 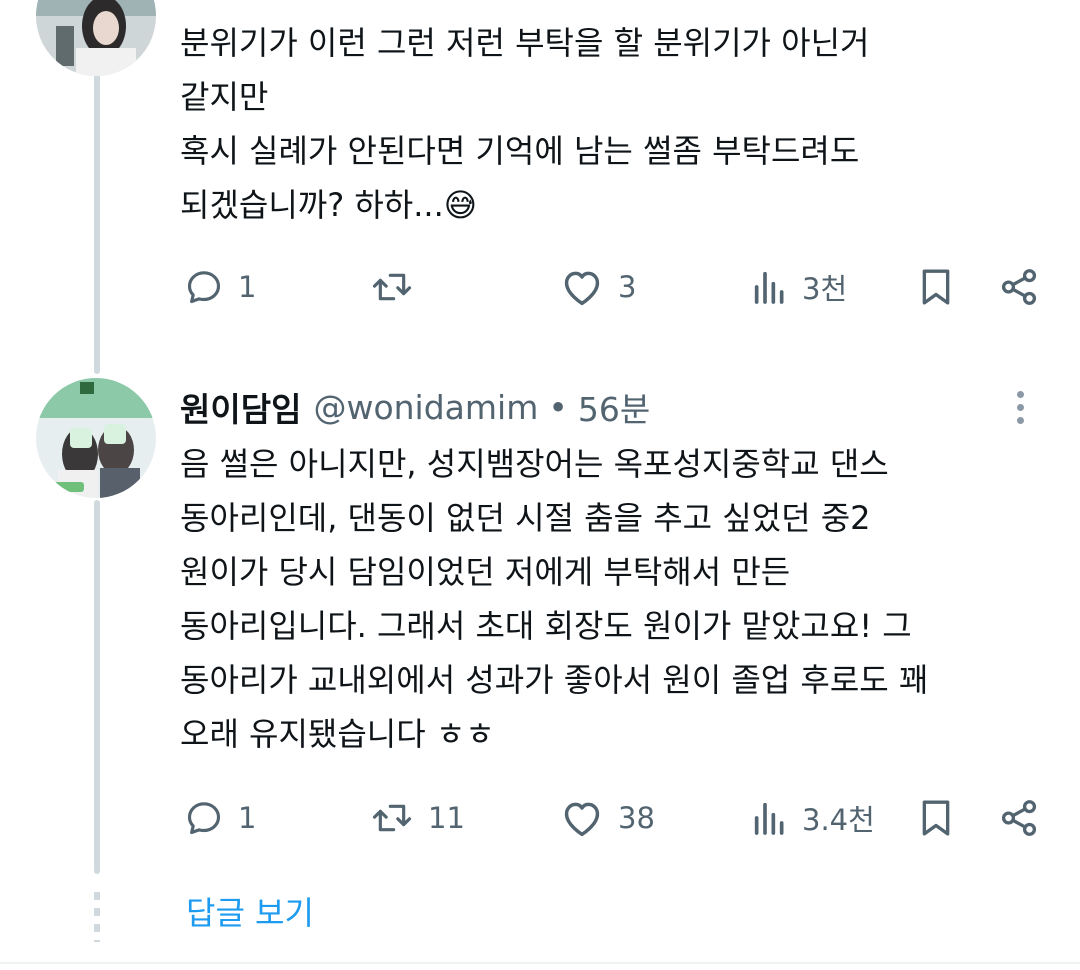 I want to click on tweet2-action-bar: 1 11 38 3.4천, so click(x=615, y=818).